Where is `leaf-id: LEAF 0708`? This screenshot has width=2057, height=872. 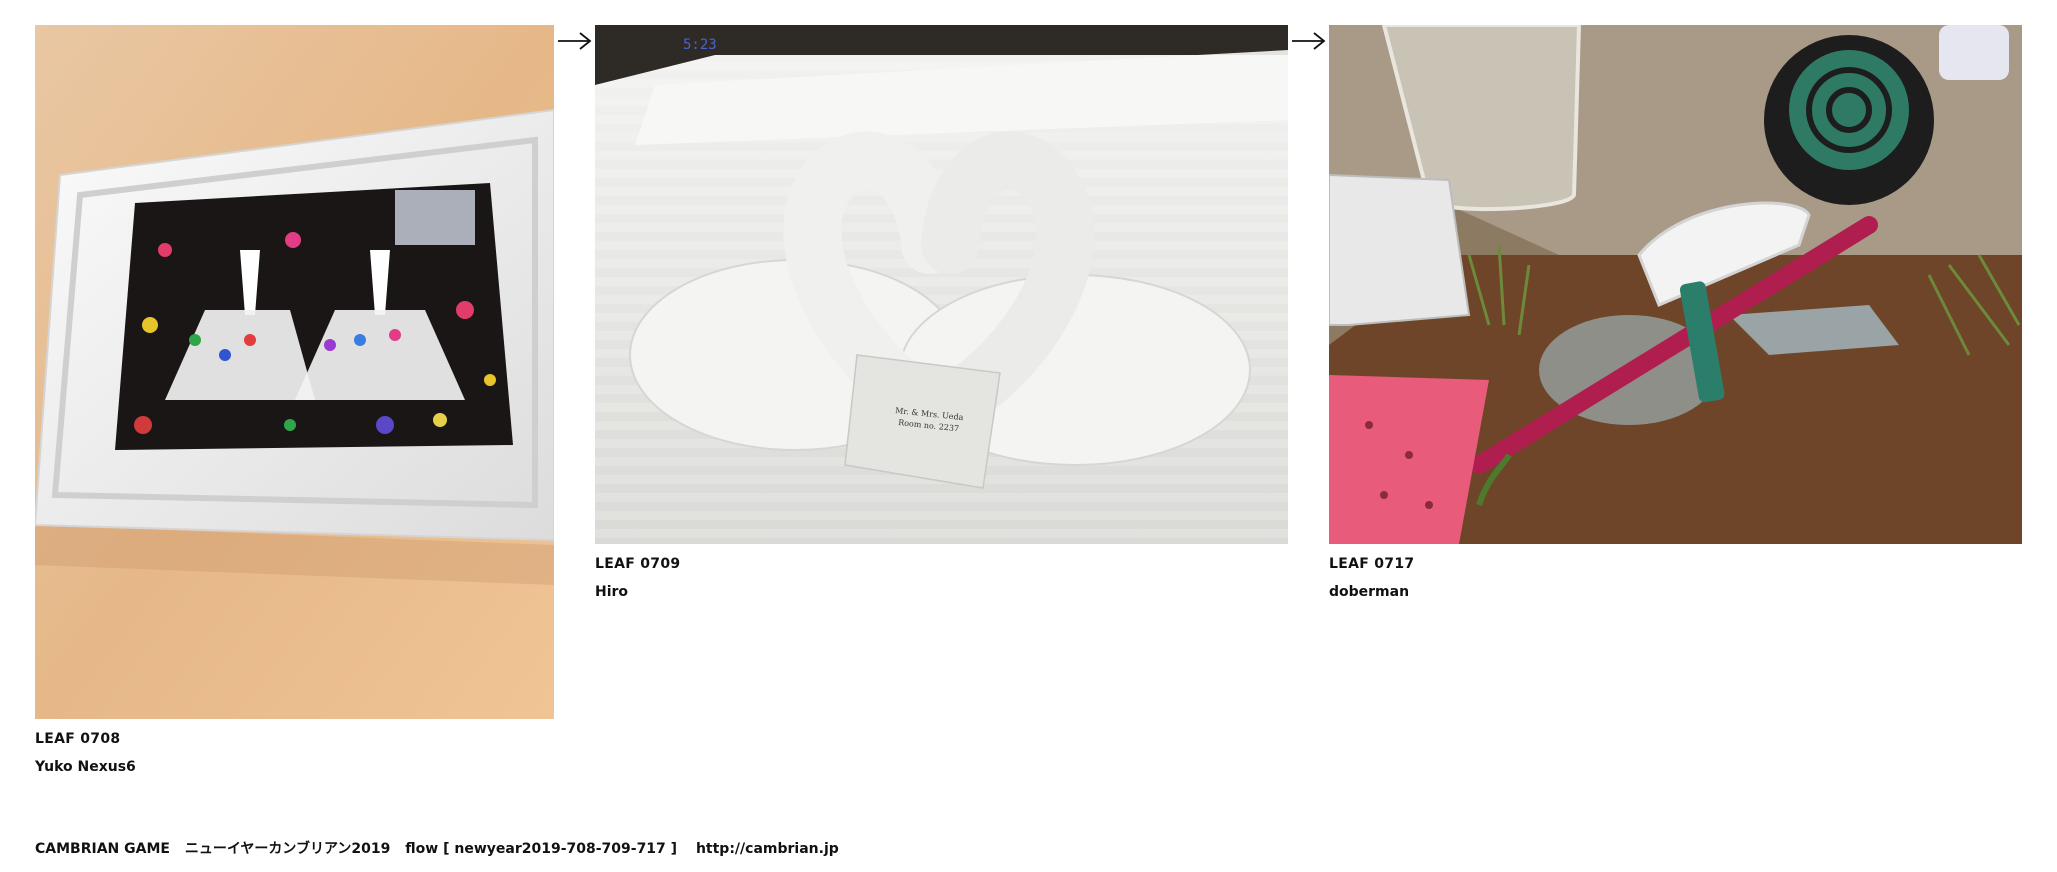 leaf-id: LEAF 0708 is located at coordinates (78, 739).